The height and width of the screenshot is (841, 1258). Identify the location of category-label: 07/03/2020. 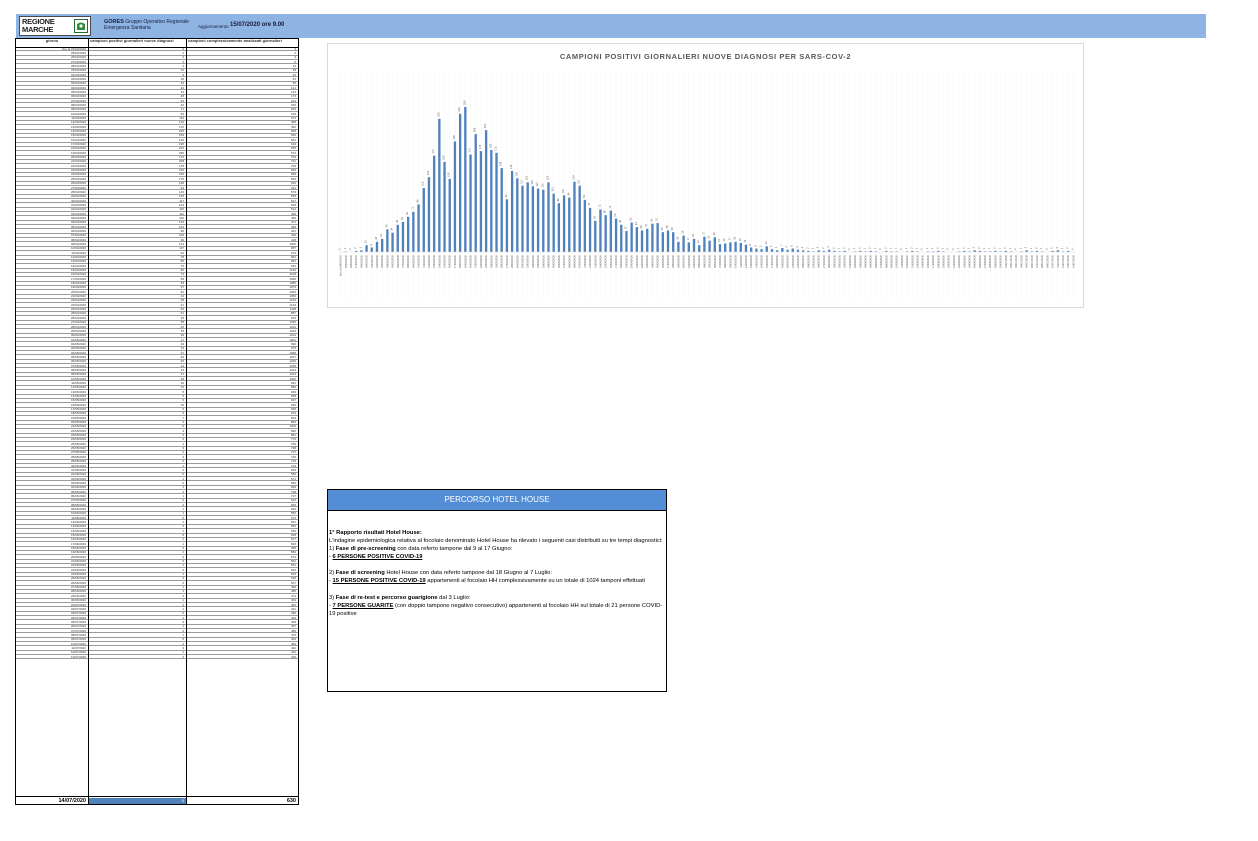
(403, 261).